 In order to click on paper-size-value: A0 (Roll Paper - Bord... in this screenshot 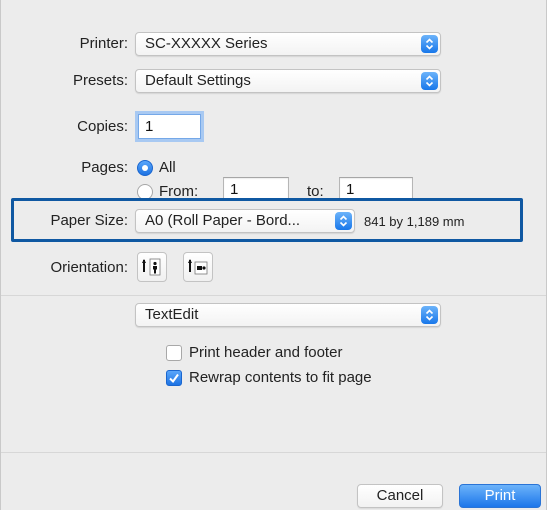, I will do `click(223, 220)`.